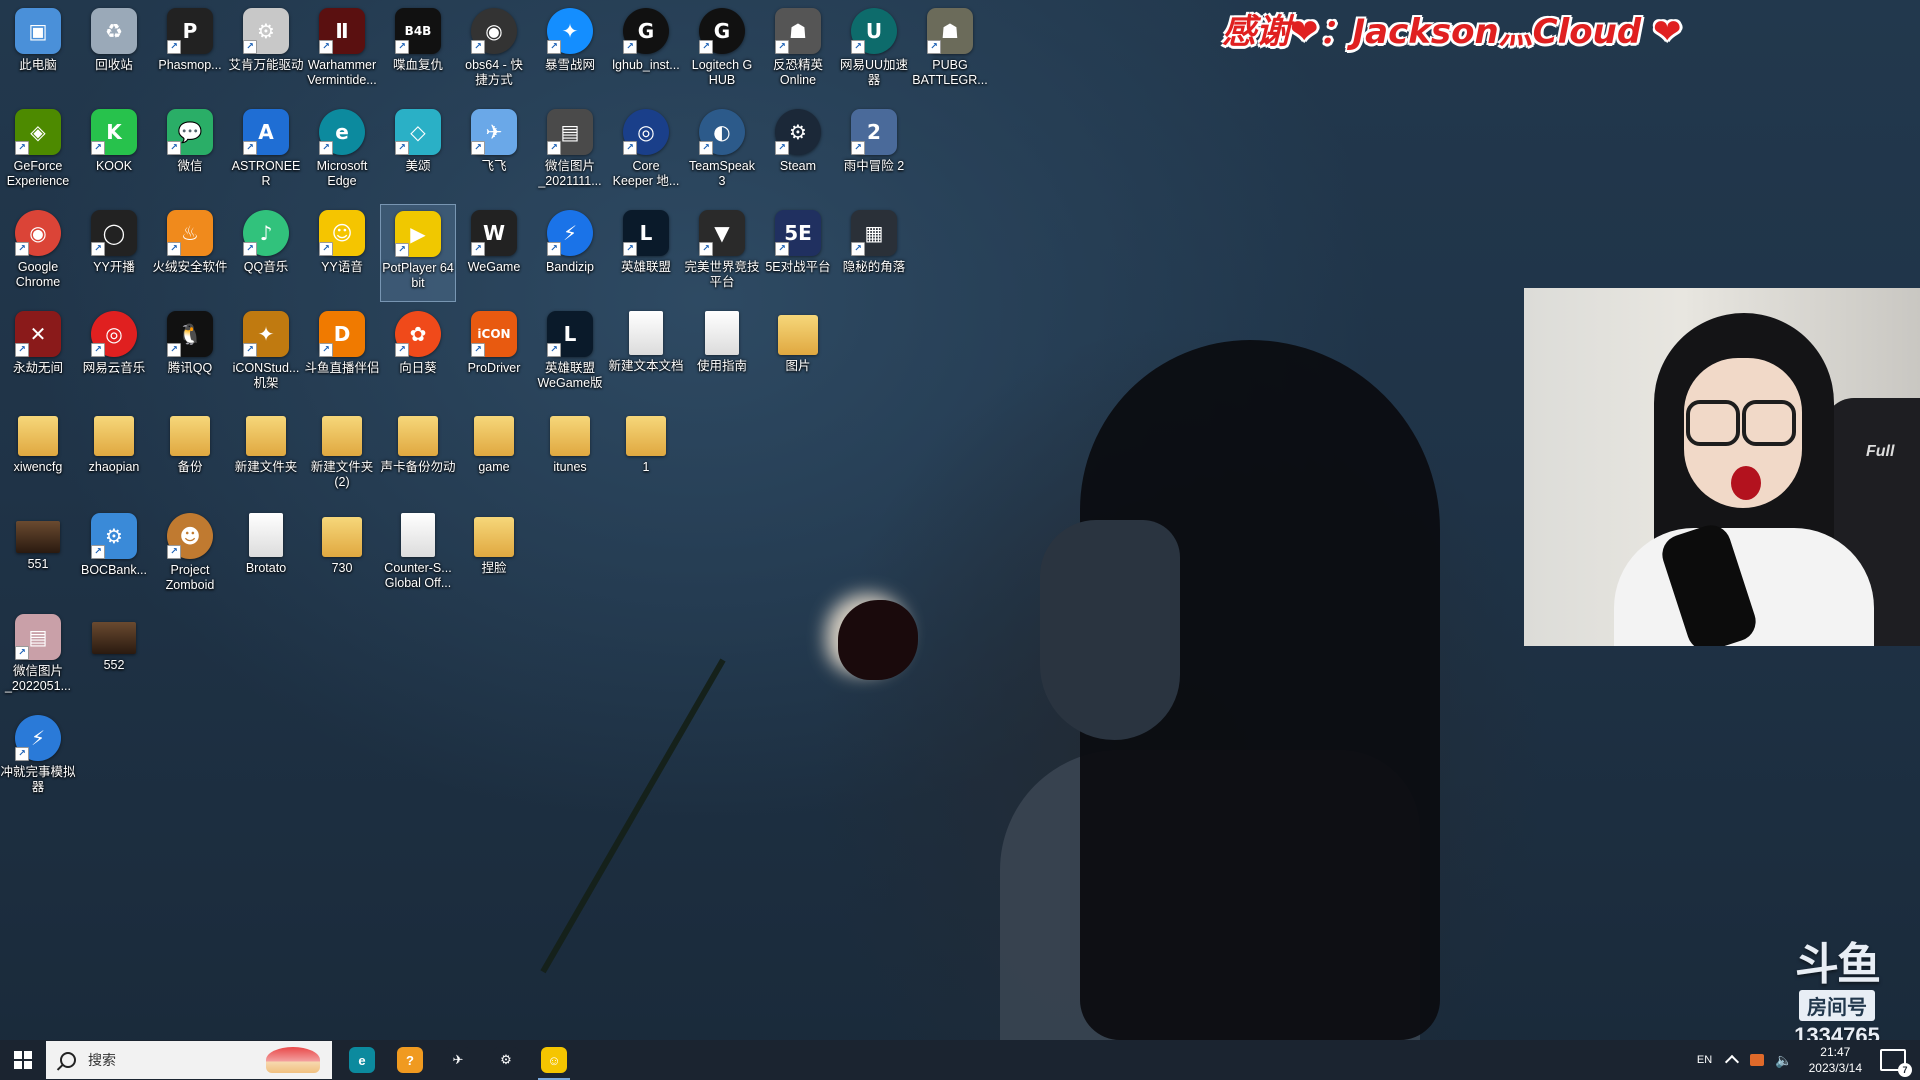 The height and width of the screenshot is (1080, 1920). I want to click on taskbar-search-box: 搜索, so click(189, 1060).